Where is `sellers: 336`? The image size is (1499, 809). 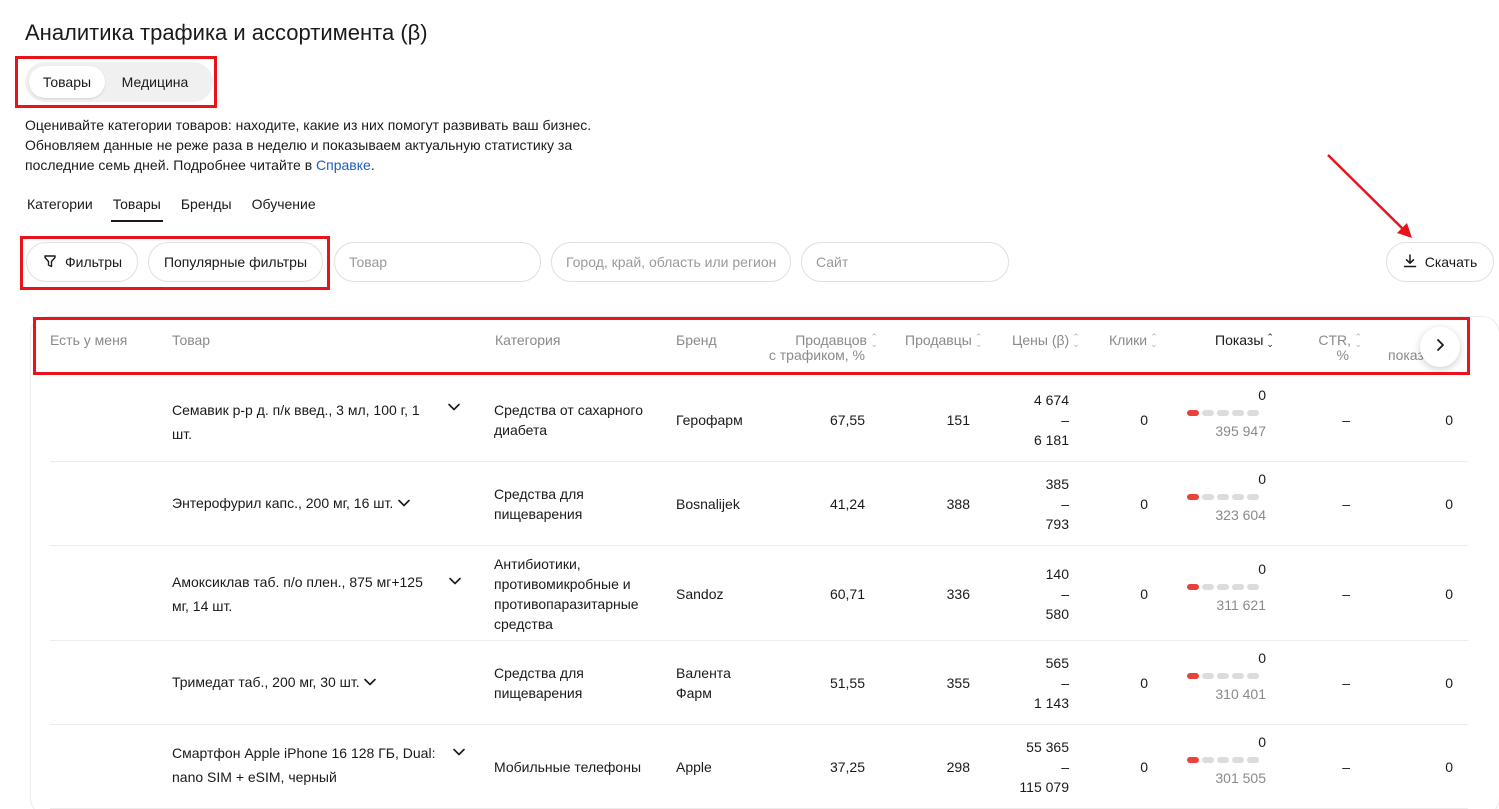 sellers: 336 is located at coordinates (958, 594).